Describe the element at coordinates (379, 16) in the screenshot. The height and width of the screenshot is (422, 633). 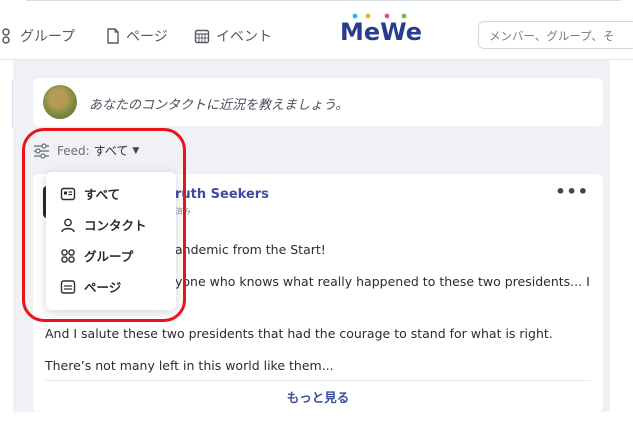
I see `logo-dots` at that location.